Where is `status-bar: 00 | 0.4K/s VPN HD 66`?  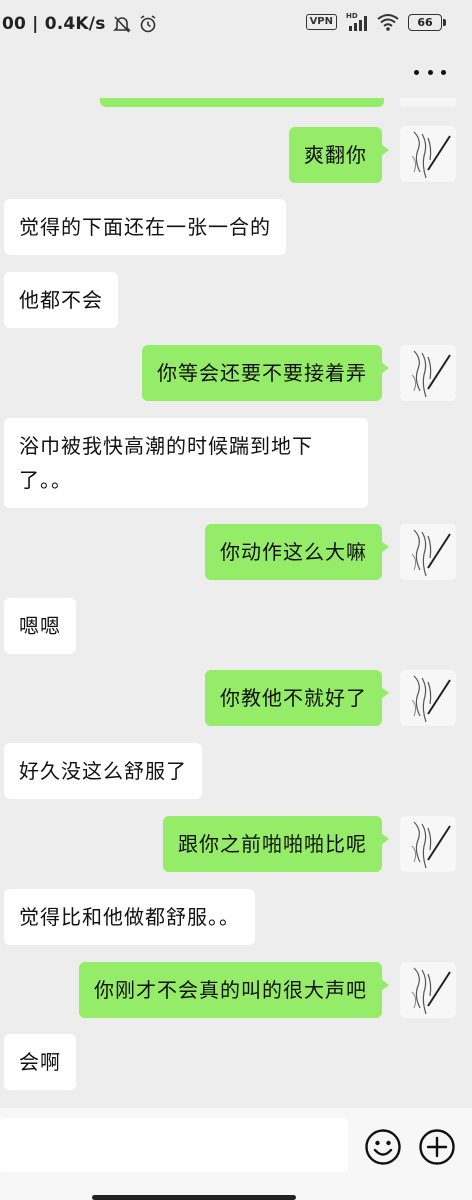 status-bar: 00 | 0.4K/s VPN HD 66 is located at coordinates (236, 24).